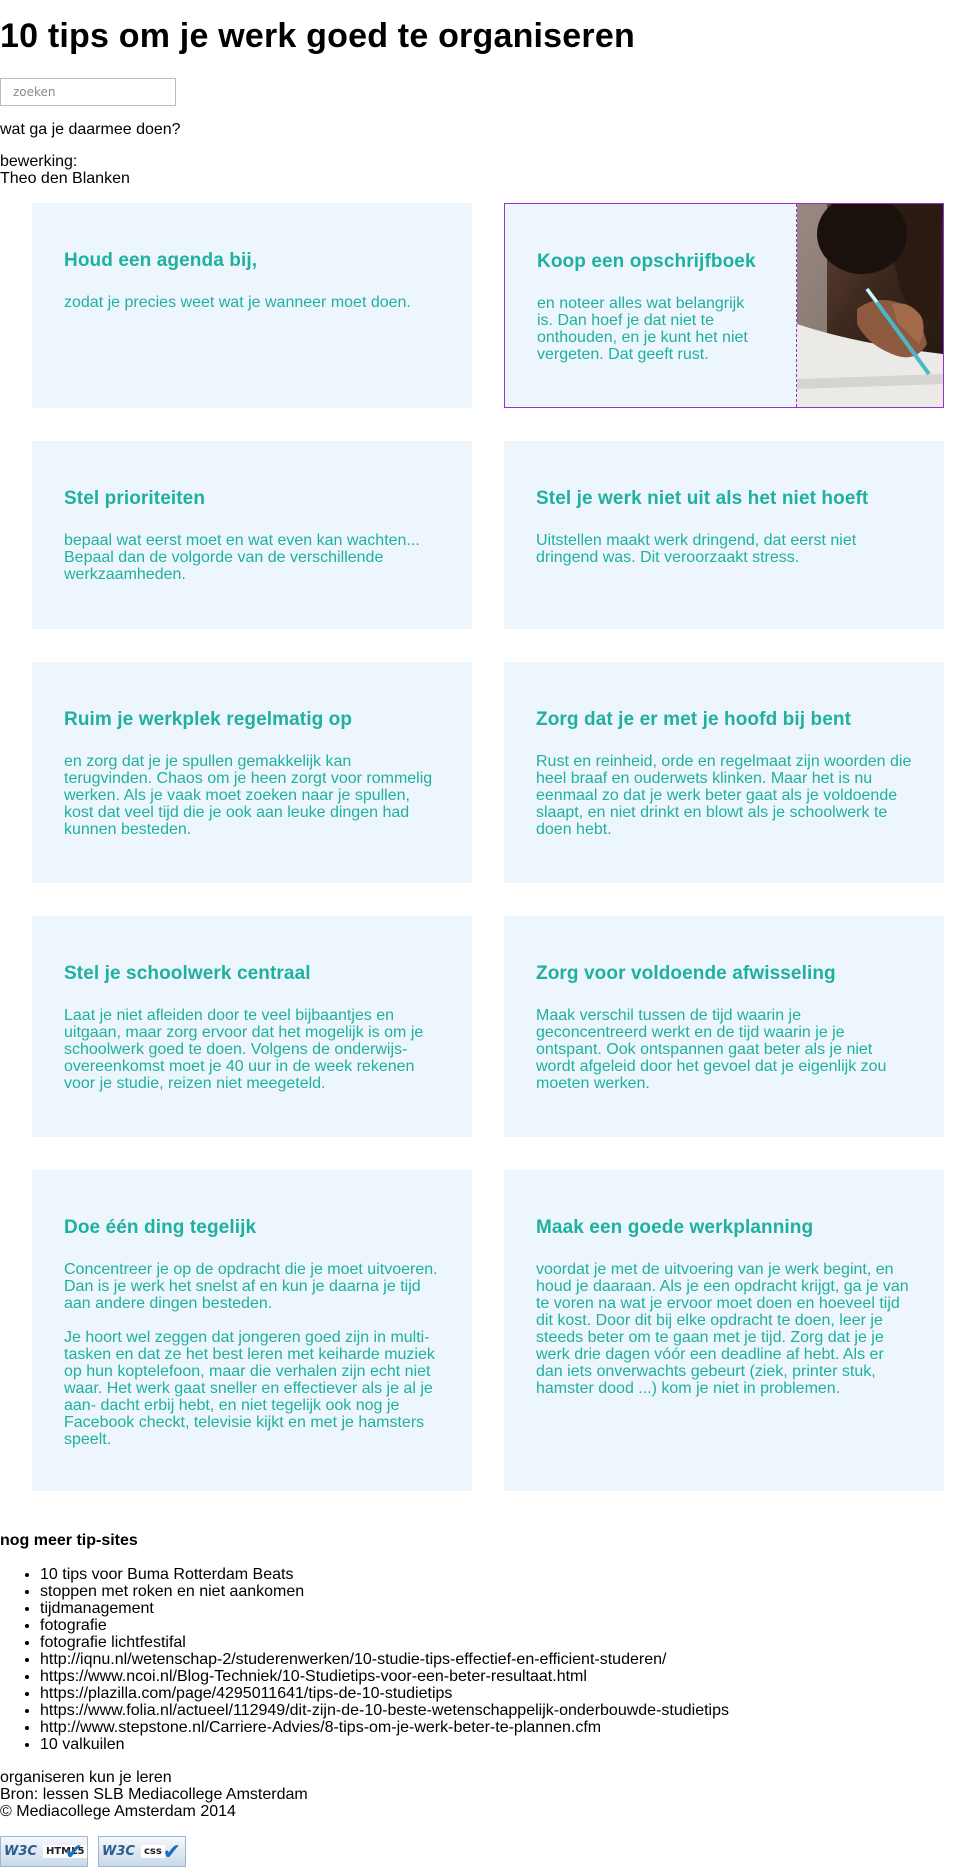 Image resolution: width=967 pixels, height=1869 pixels. I want to click on writing-photo, so click(869, 305).